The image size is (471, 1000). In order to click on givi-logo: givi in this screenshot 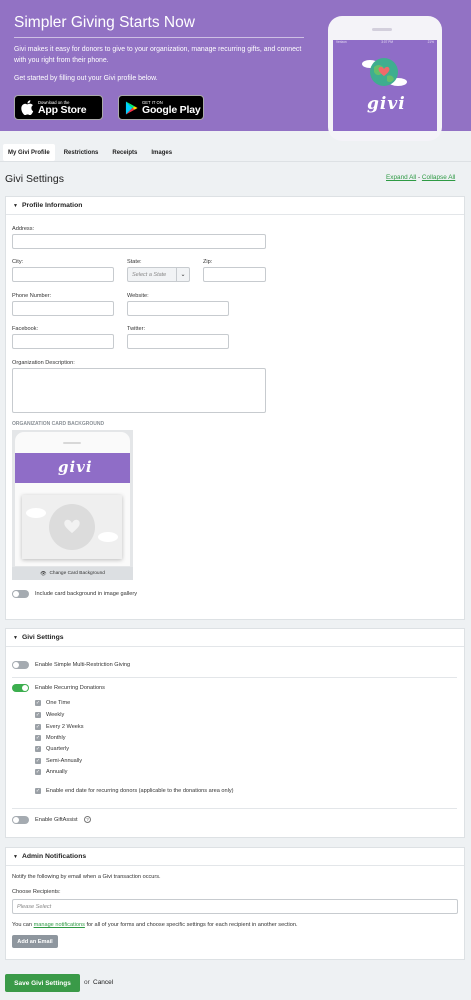, I will do `click(386, 104)`.